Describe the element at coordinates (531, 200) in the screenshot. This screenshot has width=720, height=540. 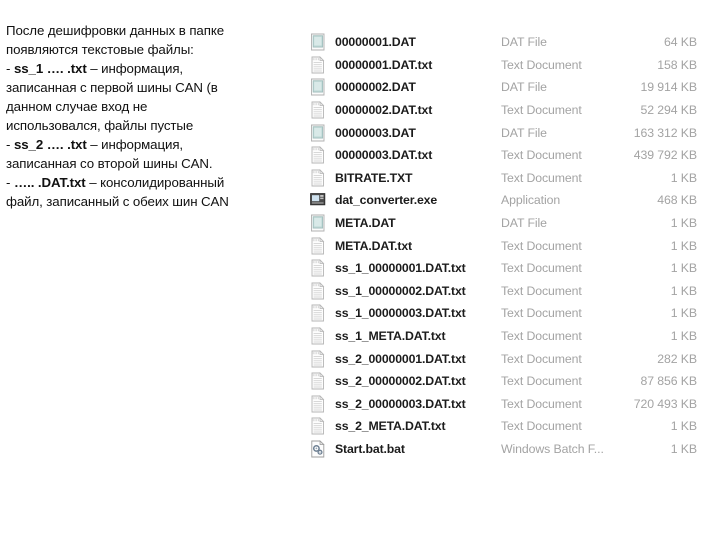
I see `file-type: Application` at that location.